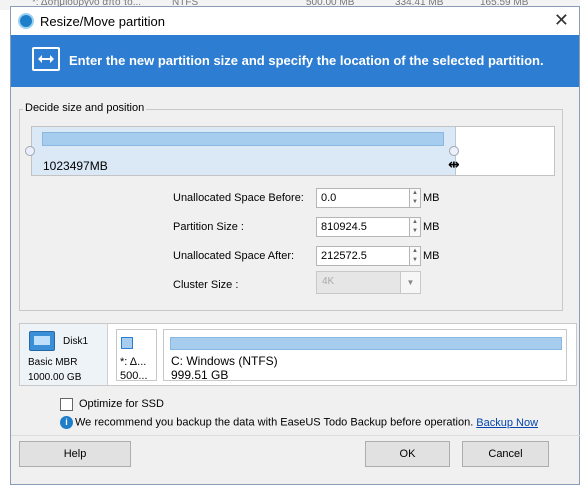 The height and width of the screenshot is (485, 580). Describe the element at coordinates (431, 227) in the screenshot. I see `partition-size-unit: MB` at that location.